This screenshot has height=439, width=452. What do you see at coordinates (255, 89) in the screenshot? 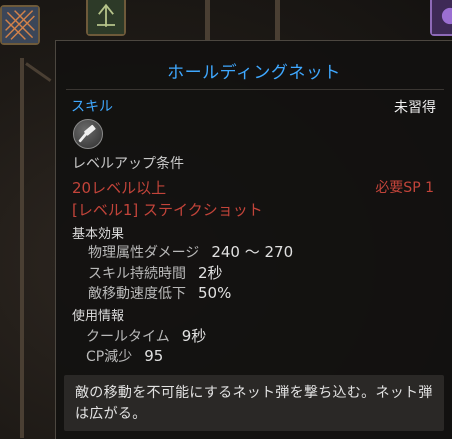
I see `title-divider` at bounding box center [255, 89].